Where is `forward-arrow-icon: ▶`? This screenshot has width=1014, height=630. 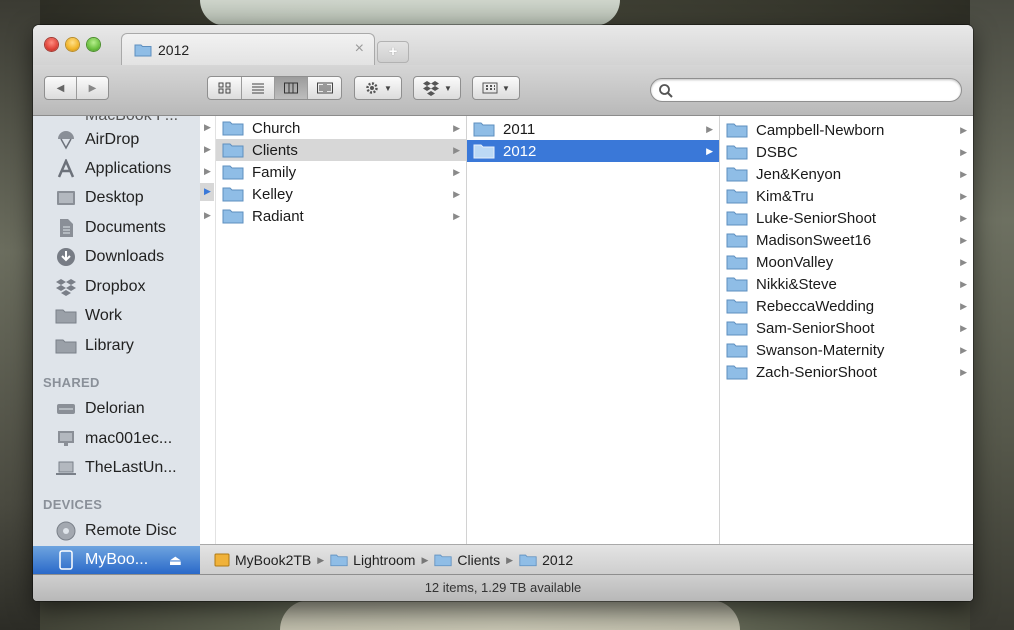
forward-arrow-icon: ▶ is located at coordinates (92, 88).